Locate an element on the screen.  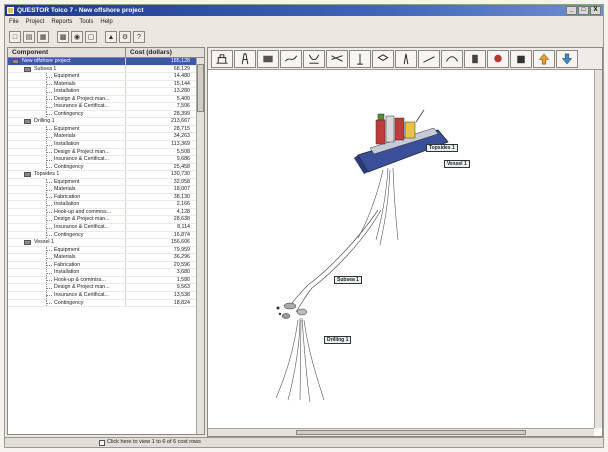
menu-project: Project is located at coordinates (35, 22).